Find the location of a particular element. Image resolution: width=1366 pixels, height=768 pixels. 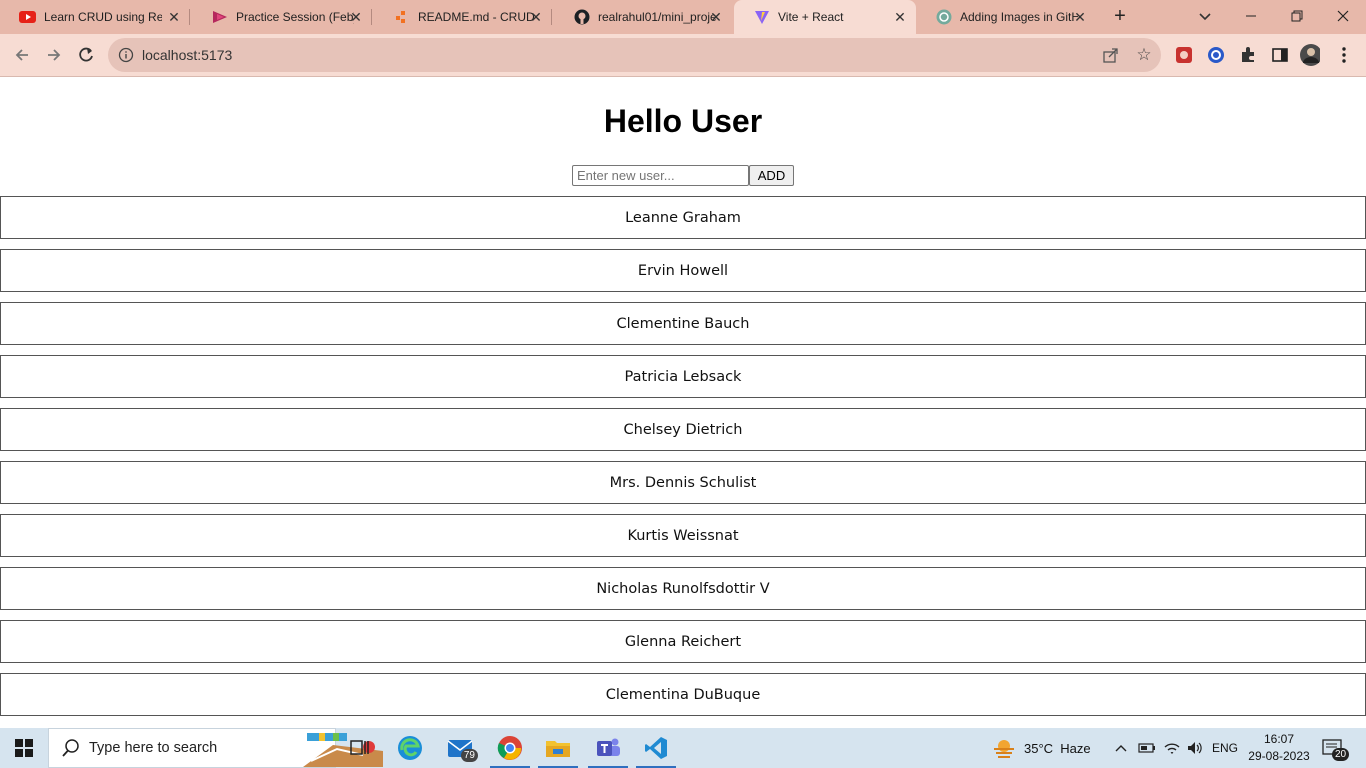

reload-icon is located at coordinates (86, 54).